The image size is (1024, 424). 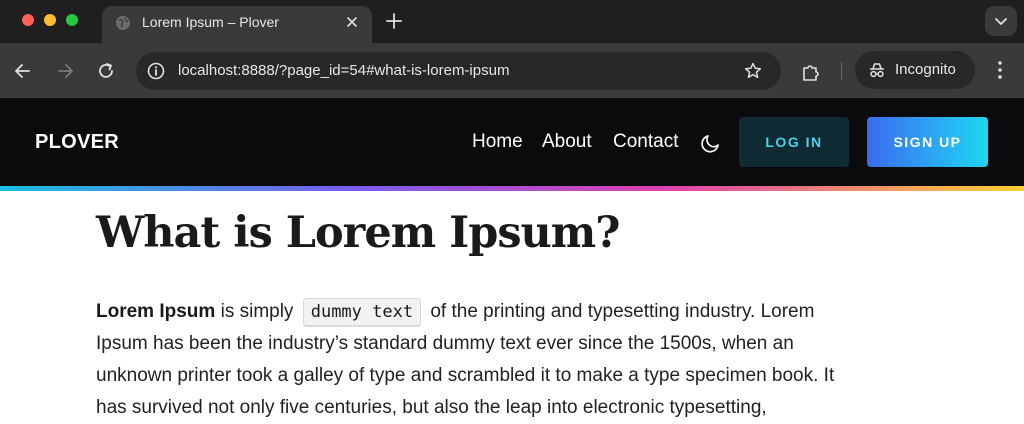 What do you see at coordinates (123, 23) in the screenshot?
I see `globe-icon` at bounding box center [123, 23].